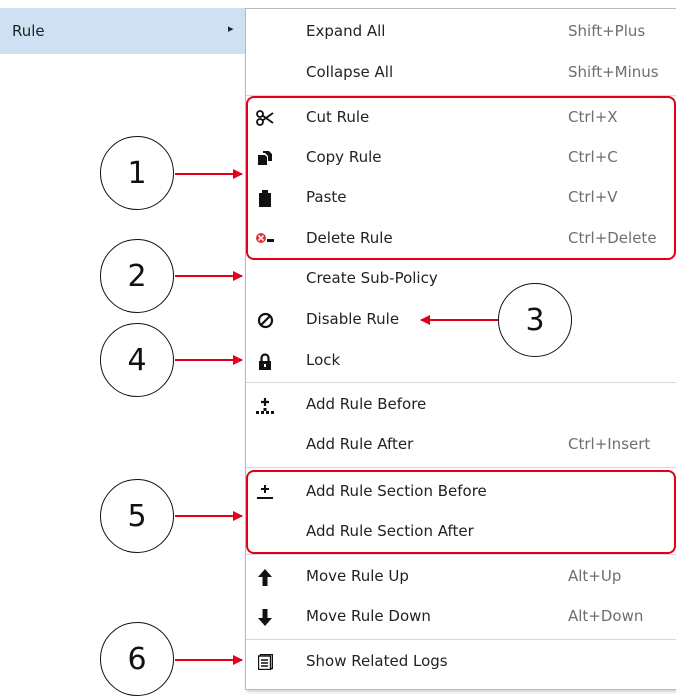 The height and width of the screenshot is (696, 676). What do you see at coordinates (137, 173) in the screenshot?
I see `callout-1: 1` at bounding box center [137, 173].